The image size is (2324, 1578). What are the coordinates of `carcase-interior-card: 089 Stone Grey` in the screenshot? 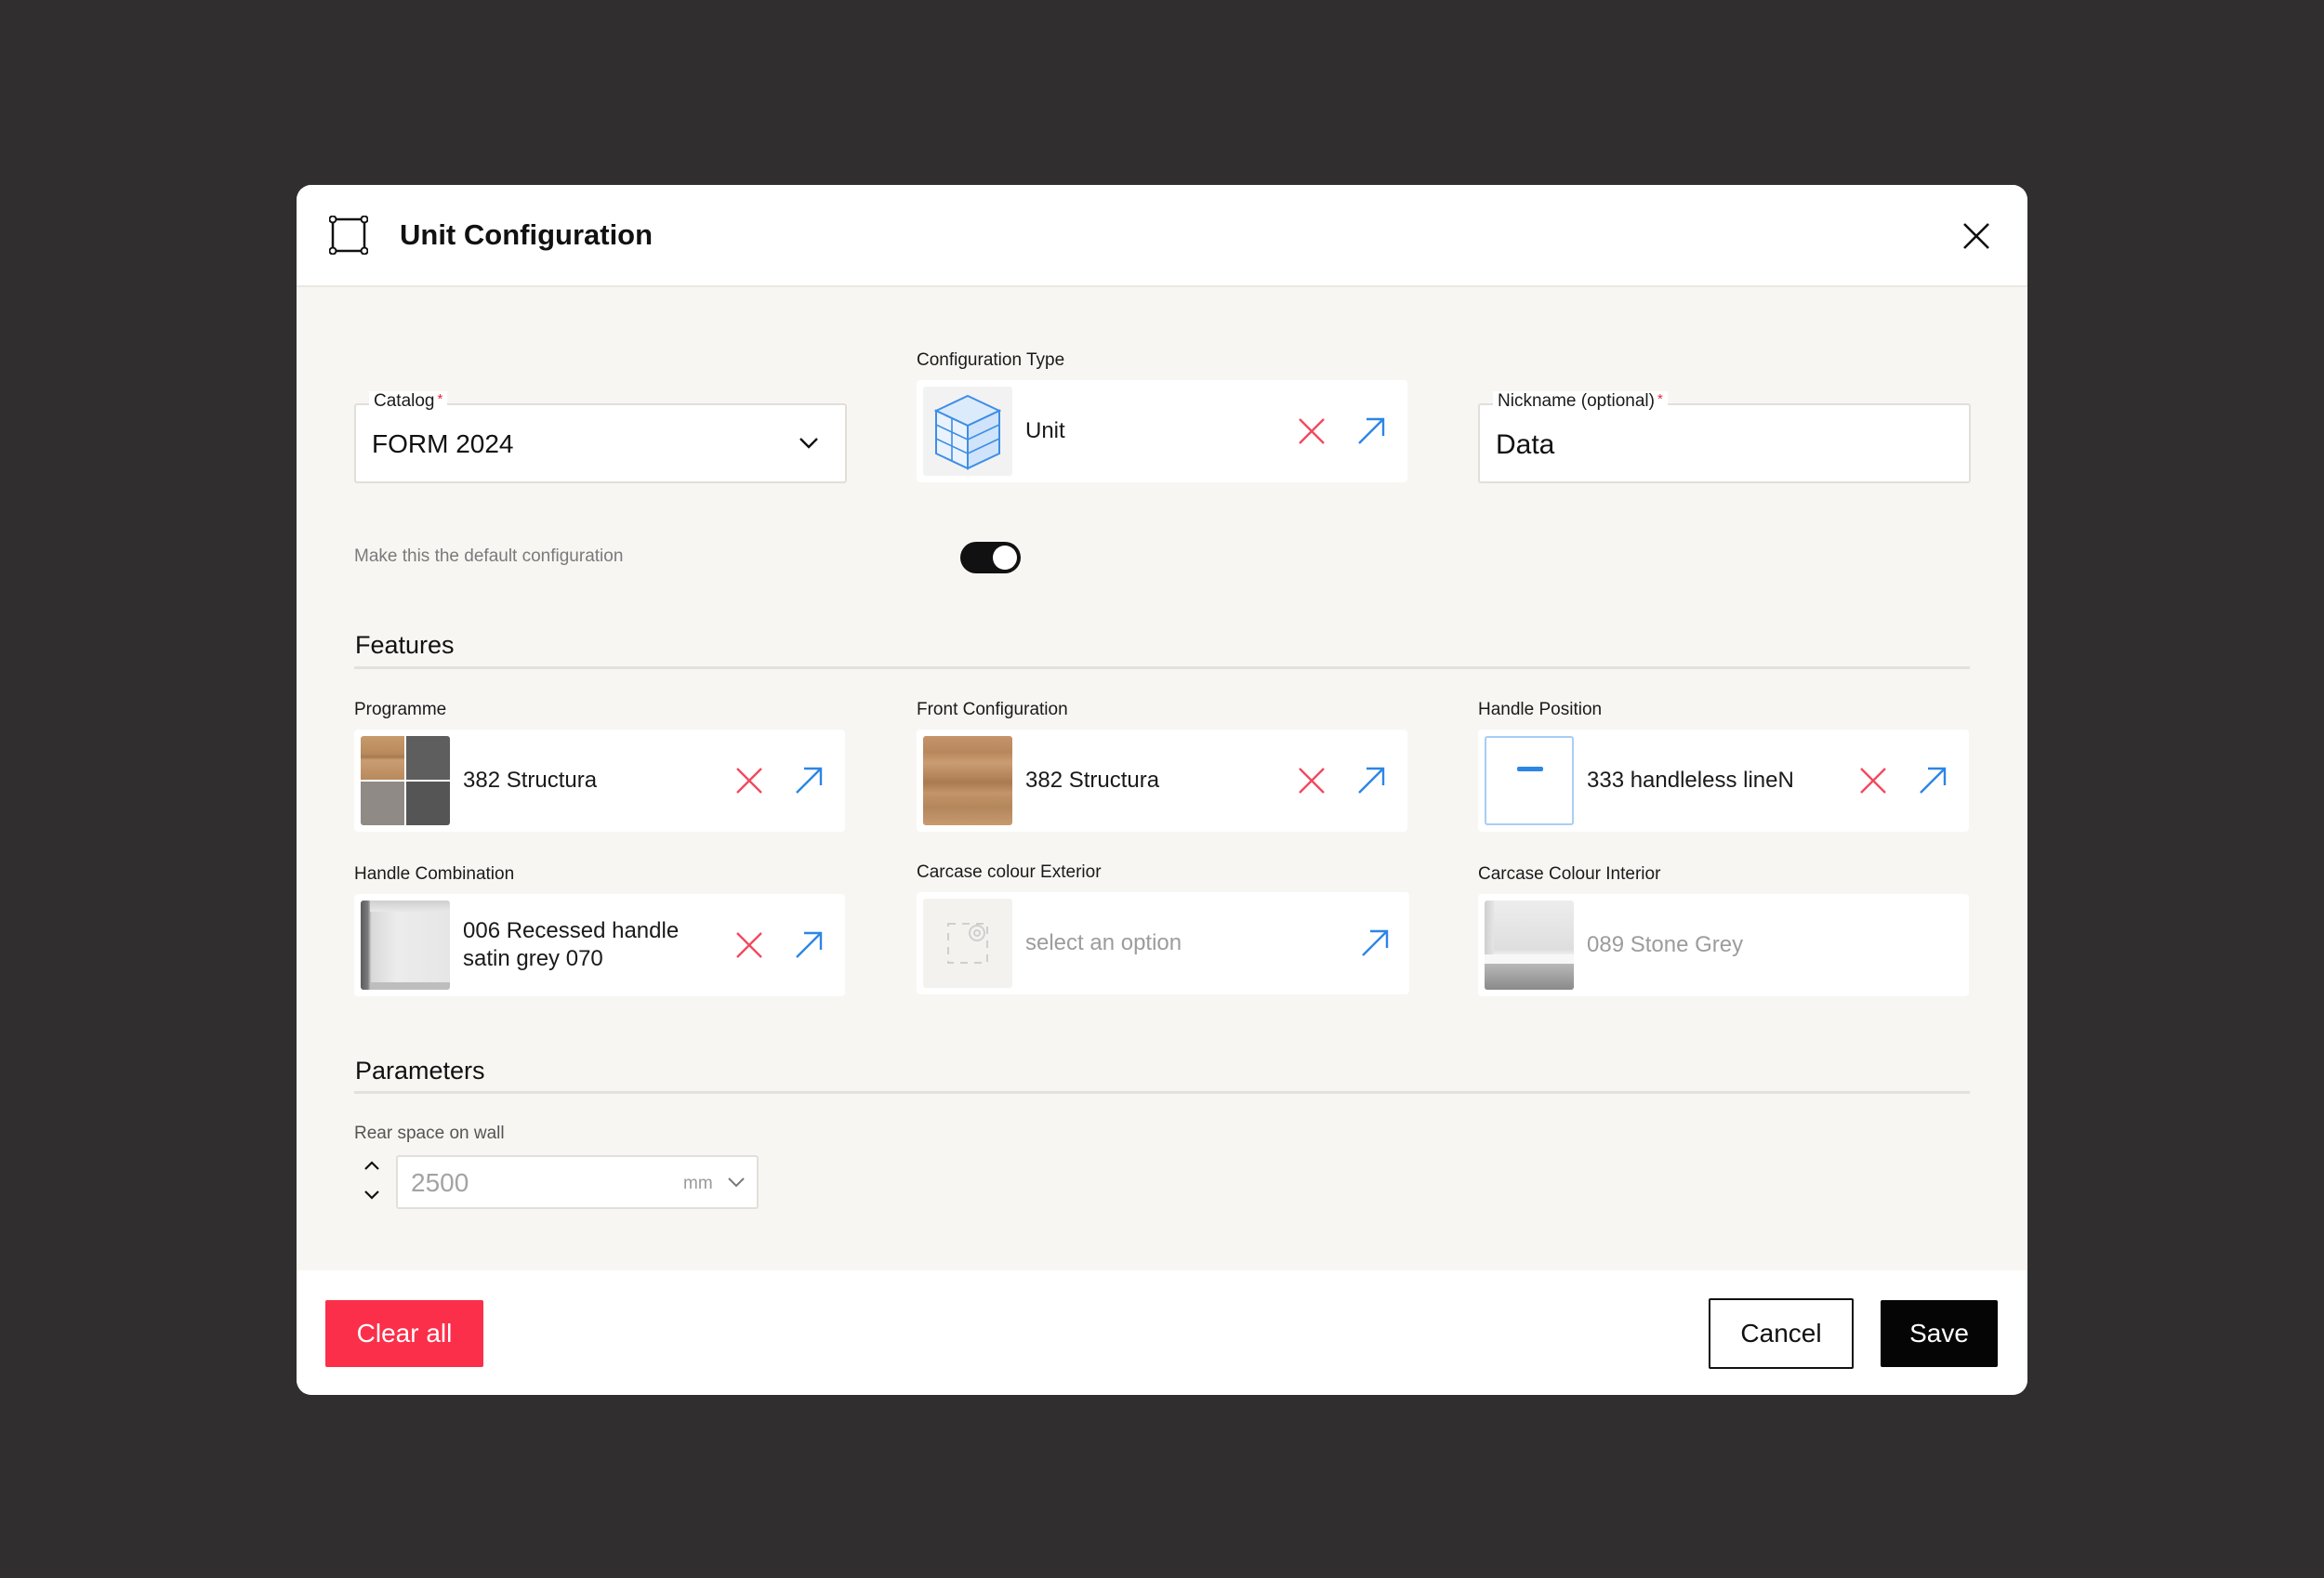 It's located at (1723, 945).